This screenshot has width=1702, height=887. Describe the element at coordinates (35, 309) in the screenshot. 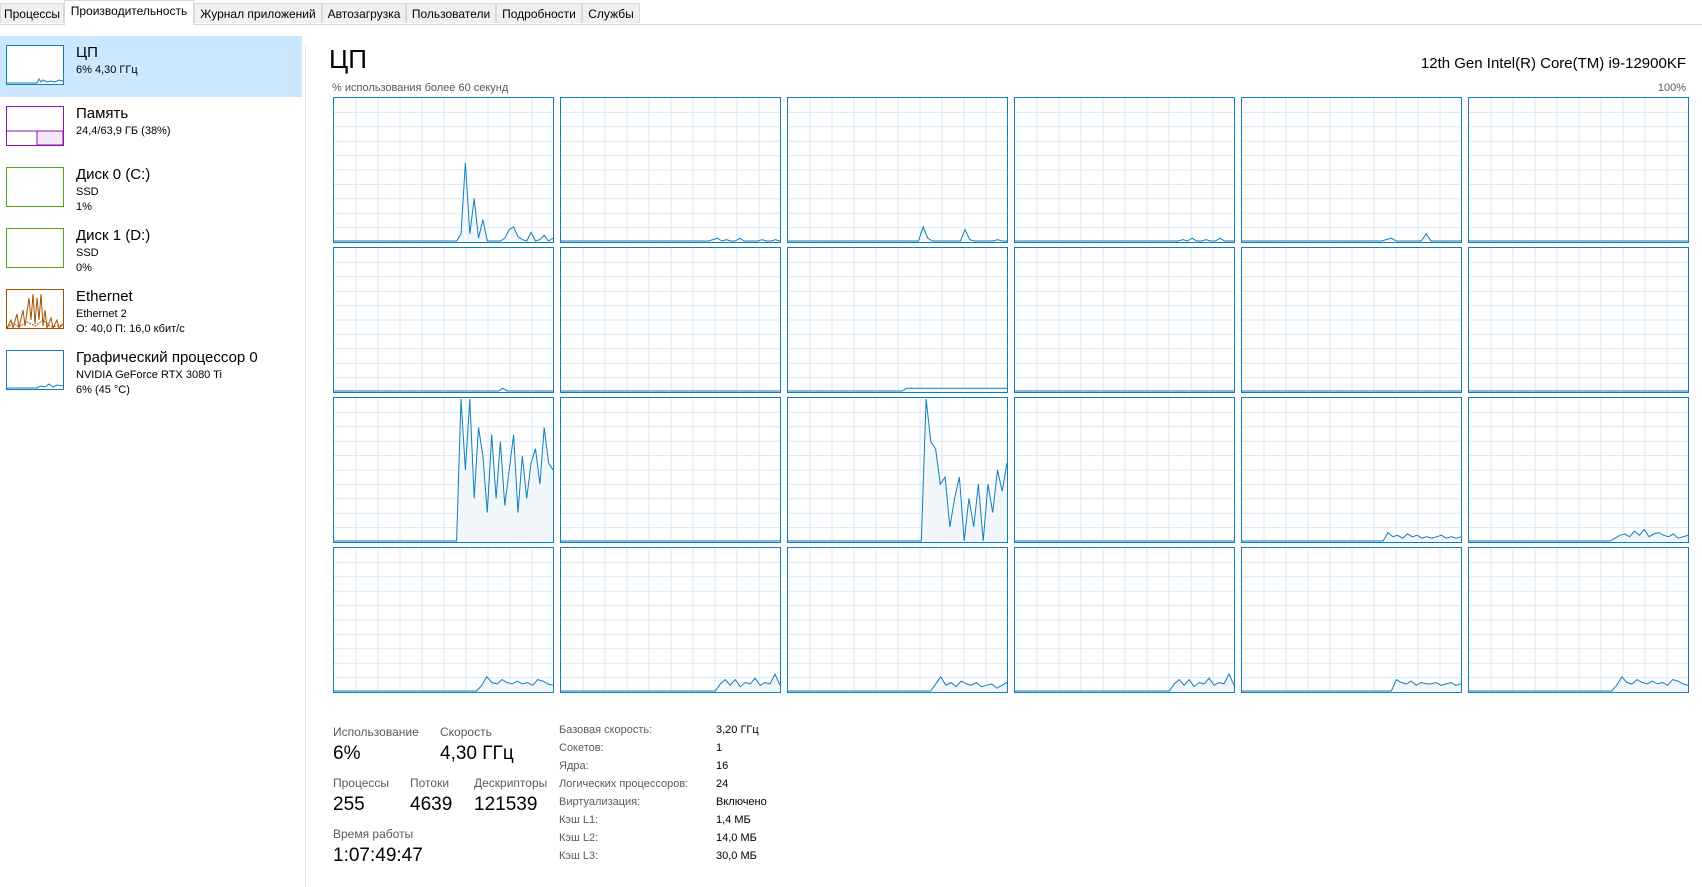

I see `ethernet-thumbnail-graph` at that location.